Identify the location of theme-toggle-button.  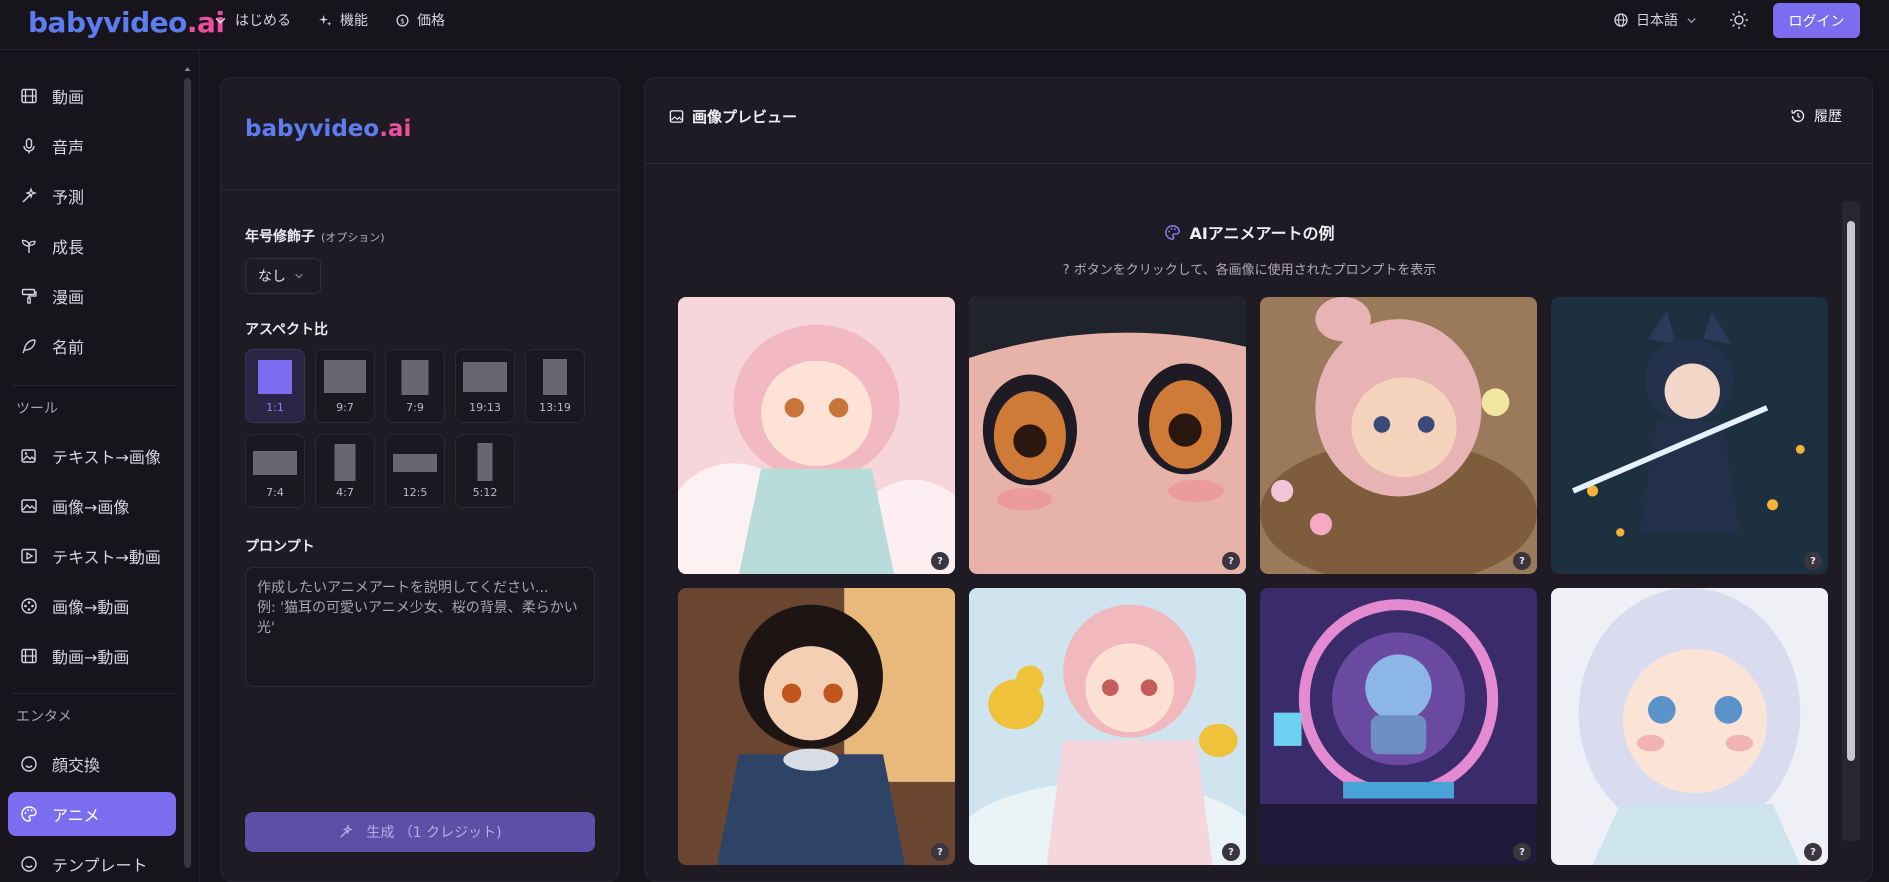
(1739, 20).